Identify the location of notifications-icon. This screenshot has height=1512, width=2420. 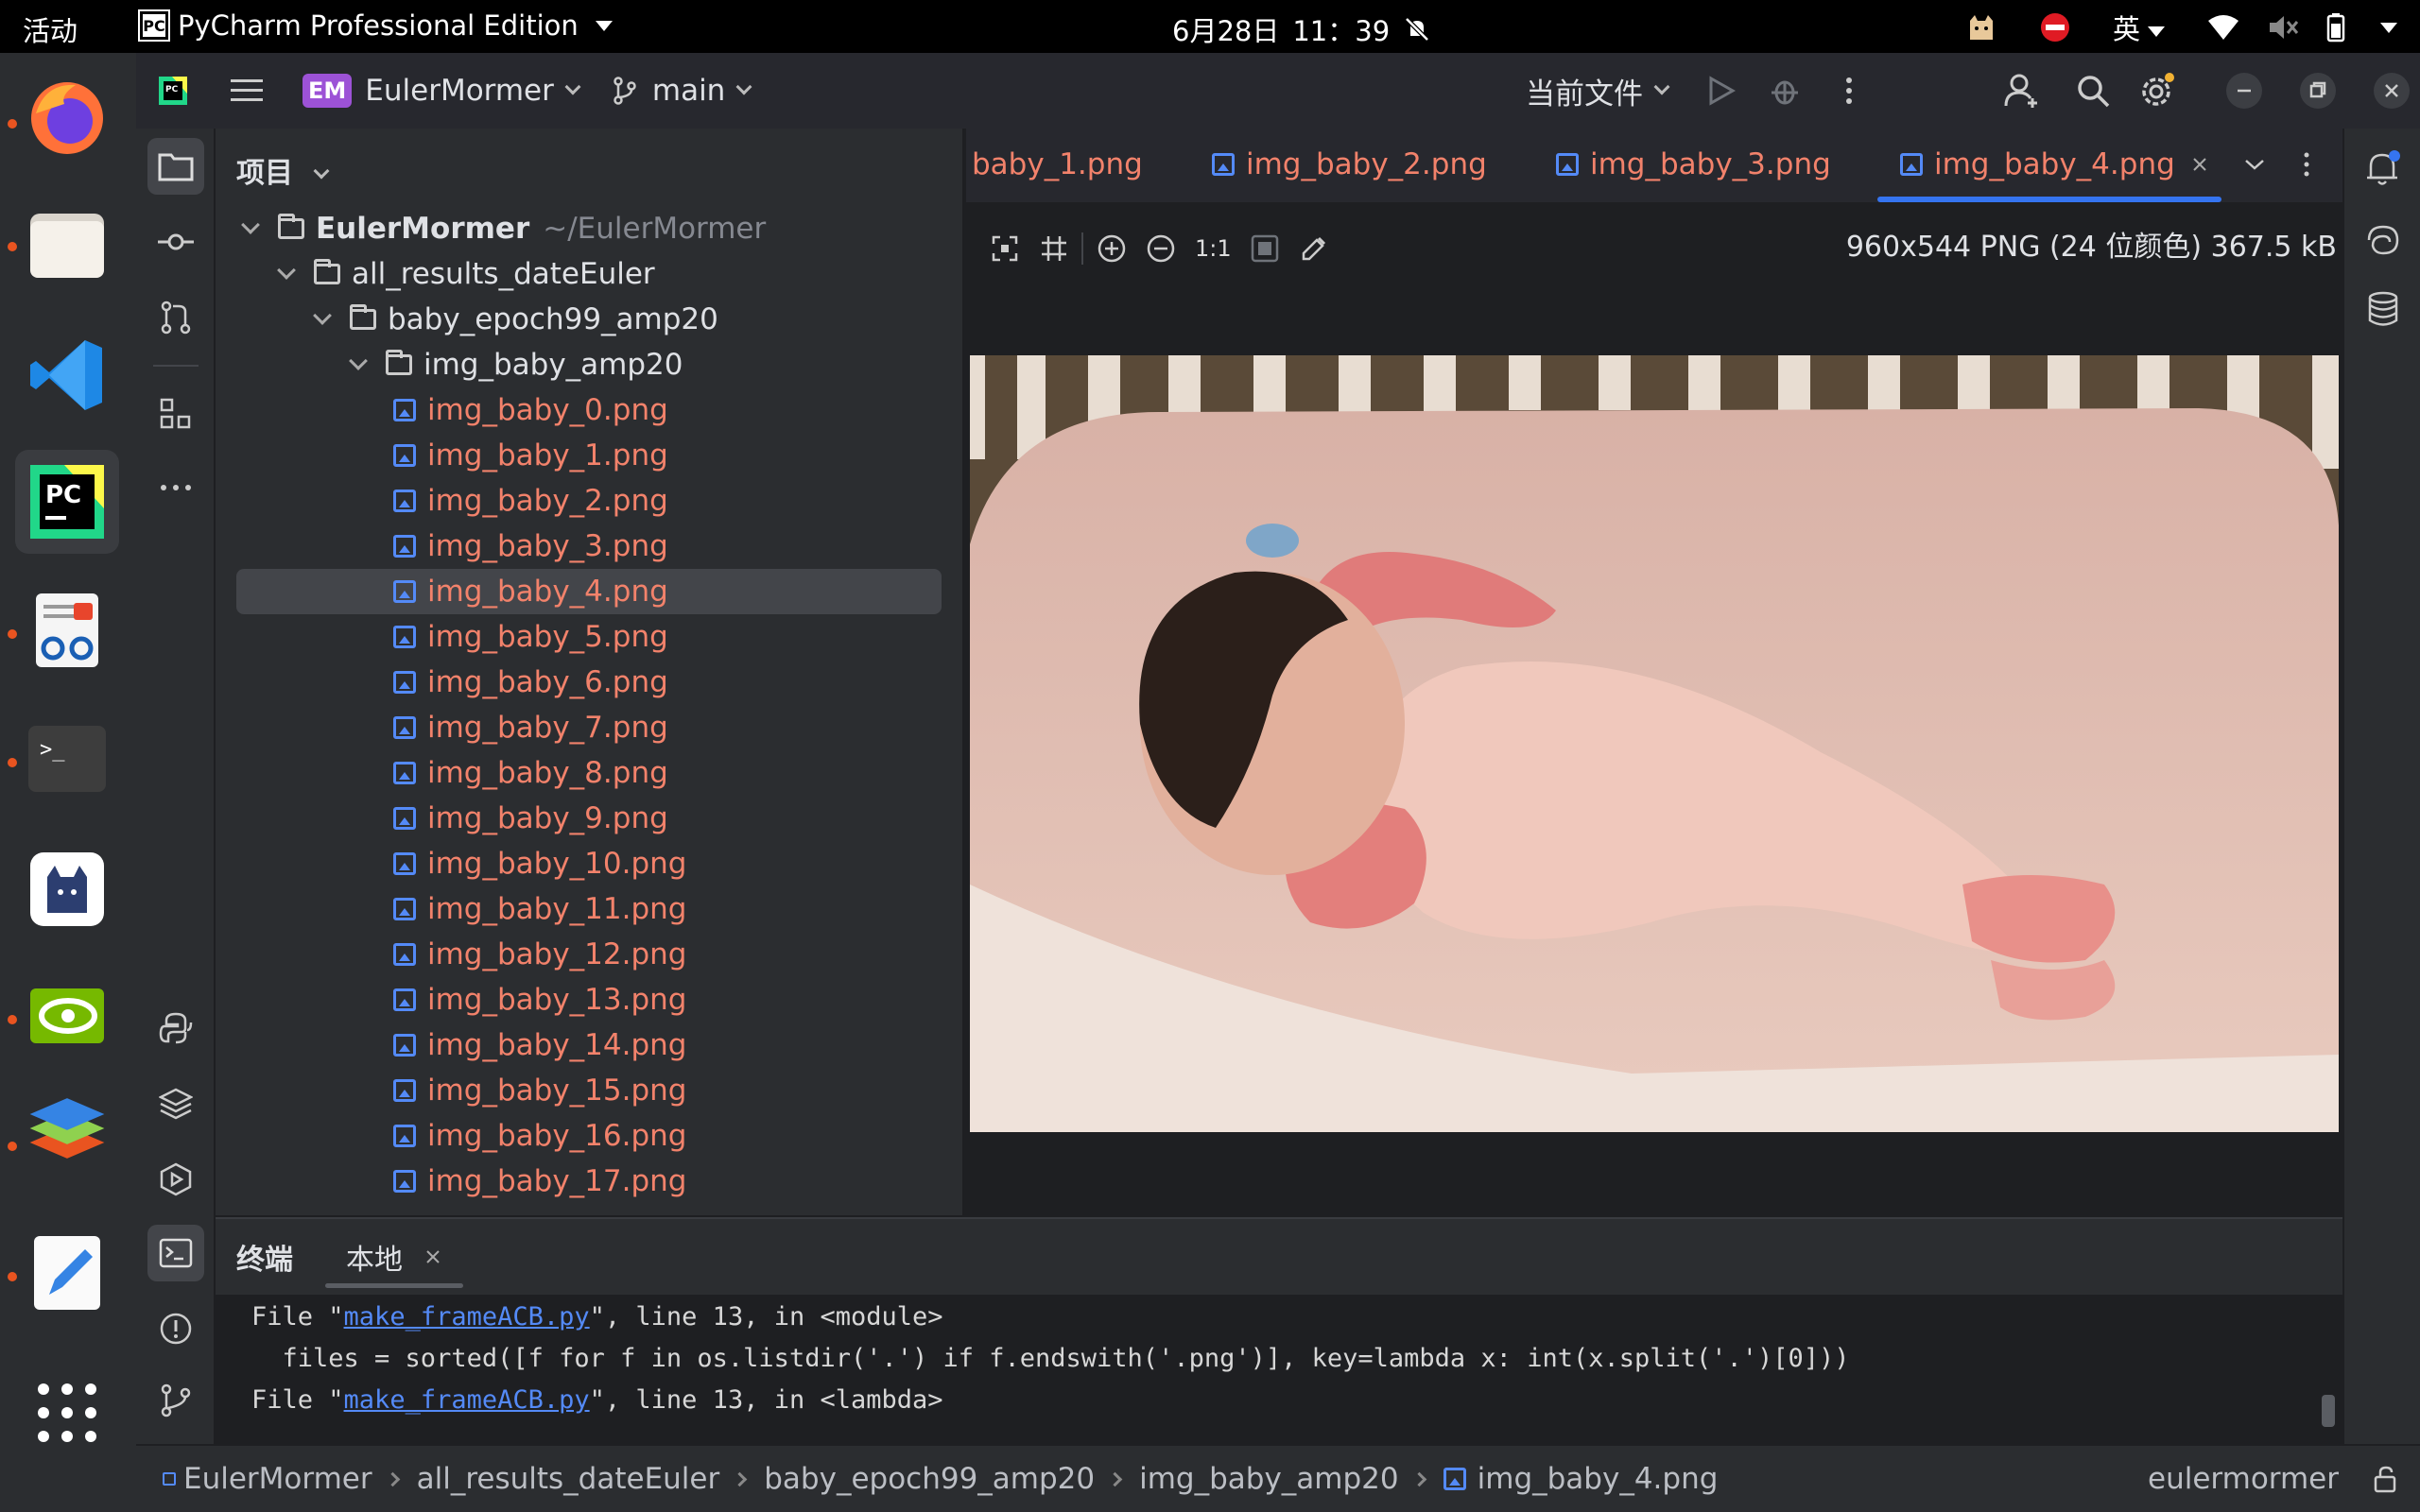
(2383, 168).